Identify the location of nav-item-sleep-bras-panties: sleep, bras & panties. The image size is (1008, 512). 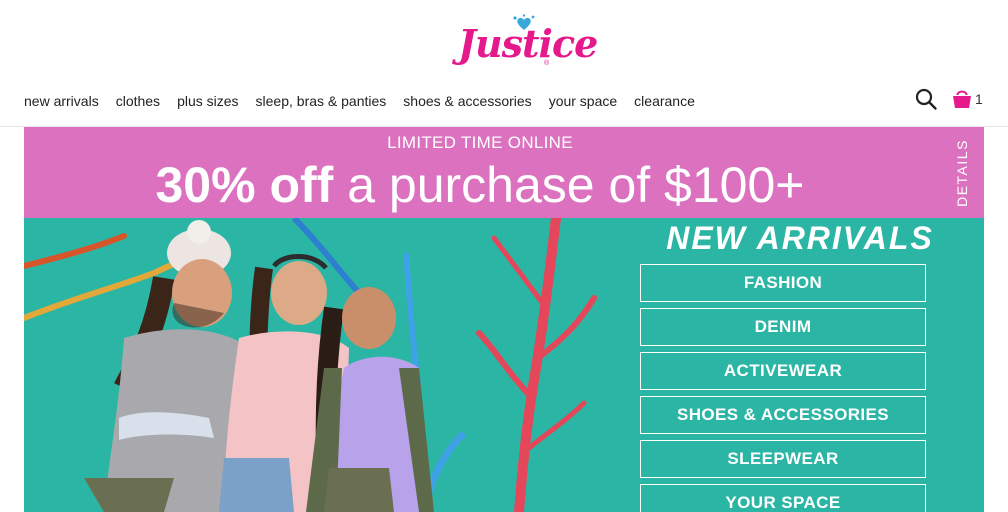
(321, 101).